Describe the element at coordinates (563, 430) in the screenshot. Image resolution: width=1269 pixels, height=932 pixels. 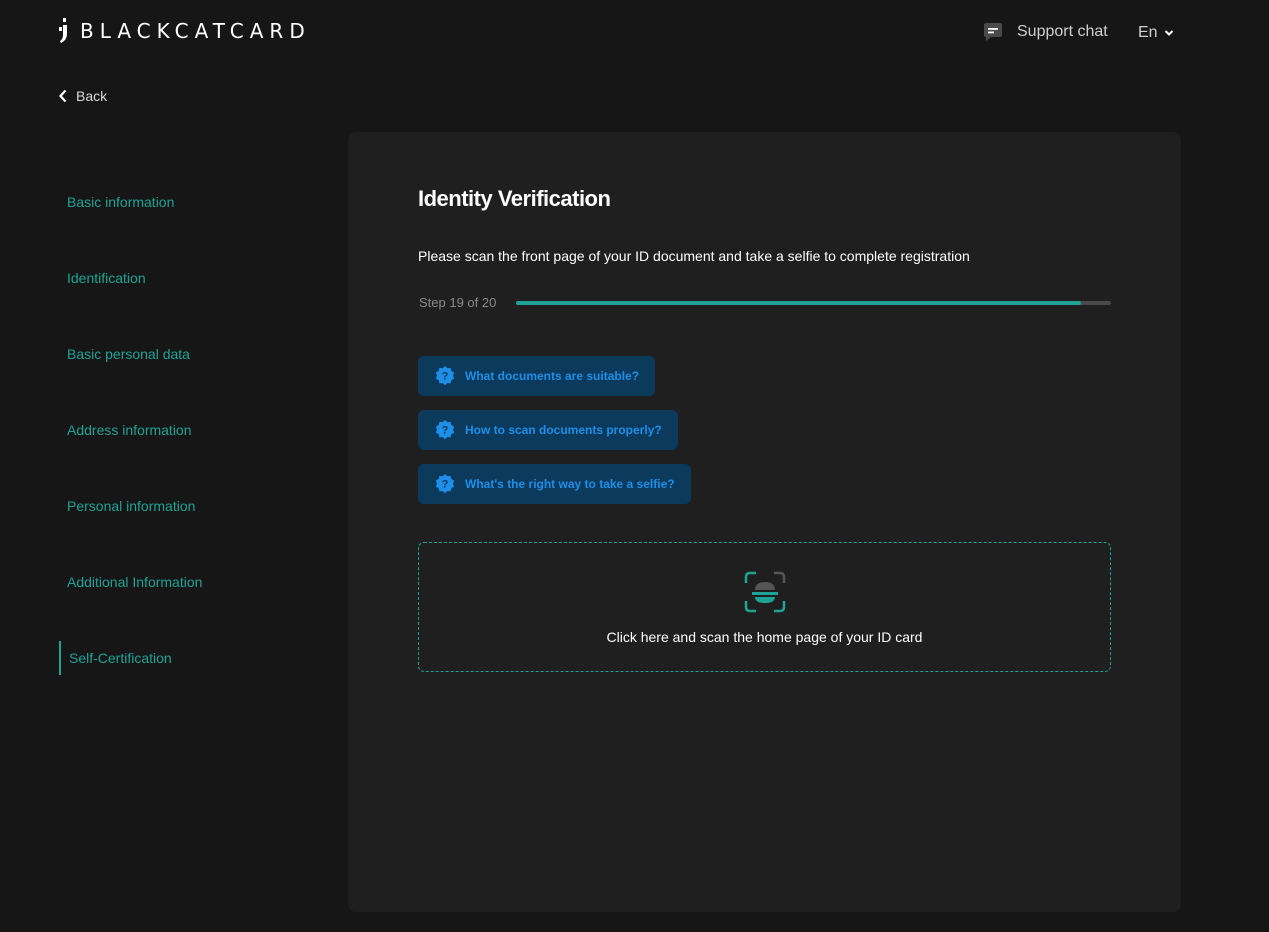
I see `help-button-label: How to scan documents properly?` at that location.